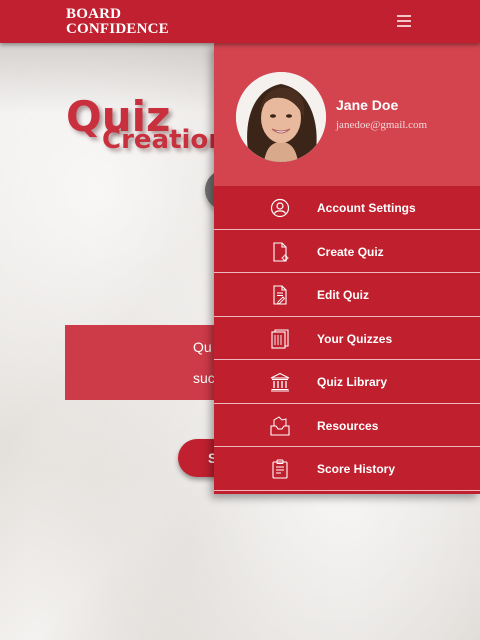 The width and height of the screenshot is (480, 640). What do you see at coordinates (404, 16) in the screenshot?
I see `hamburger-icon` at bounding box center [404, 16].